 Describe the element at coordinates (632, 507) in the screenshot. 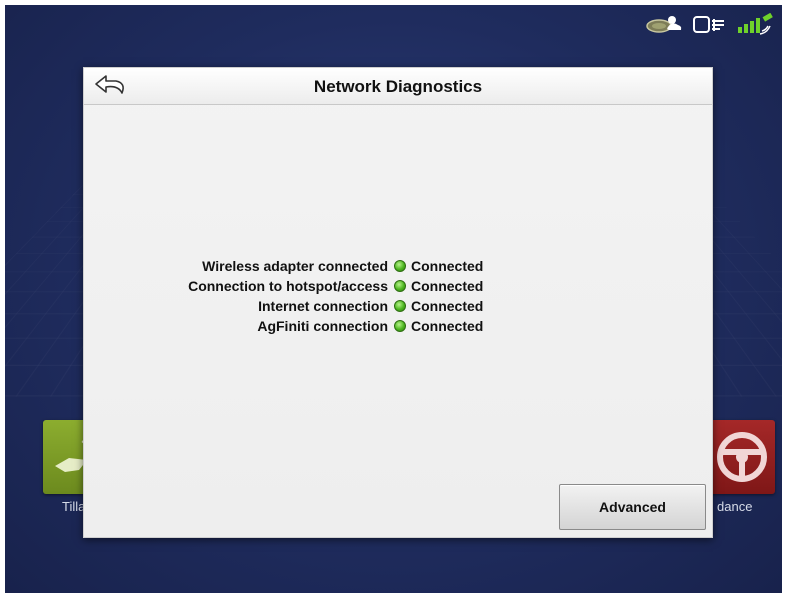

I see `advanced-button: Advanced` at that location.